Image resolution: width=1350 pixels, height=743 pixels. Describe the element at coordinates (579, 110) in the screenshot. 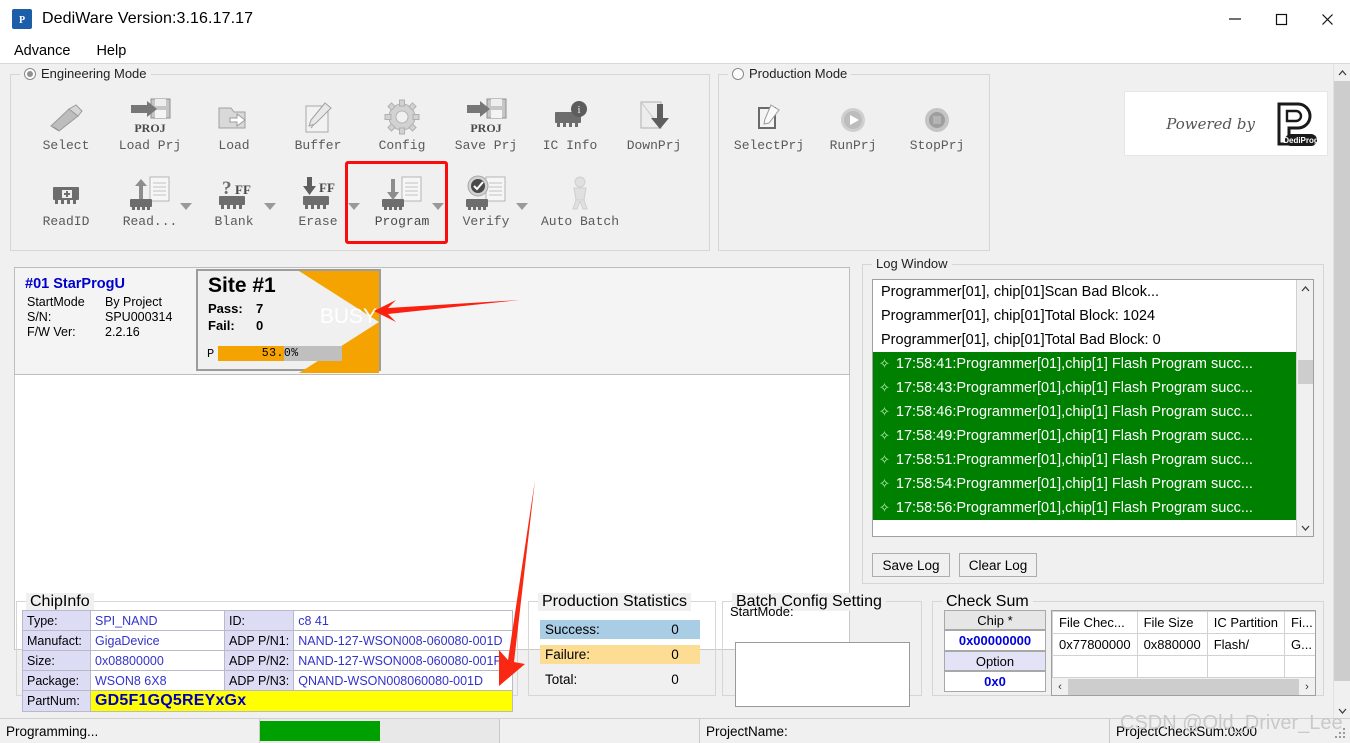

I see `svg-text: i` at that location.